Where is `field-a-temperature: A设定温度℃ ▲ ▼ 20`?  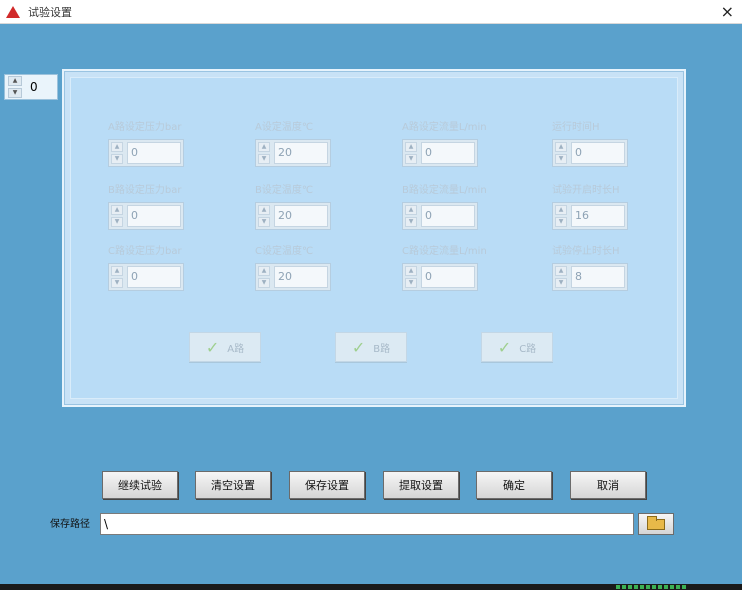
field-a-temperature: A设定温度℃ ▲ ▼ 20 is located at coordinates (293, 142).